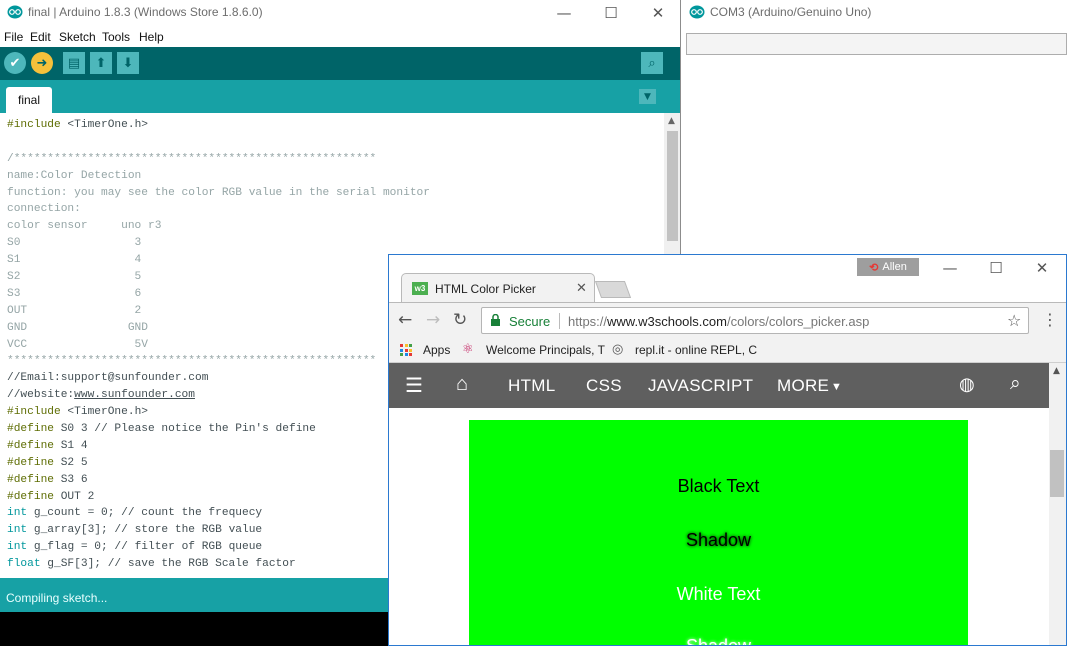 Image resolution: width=1067 pixels, height=646 pixels. I want to click on arrow-up-icon: ⬆, so click(101, 63).